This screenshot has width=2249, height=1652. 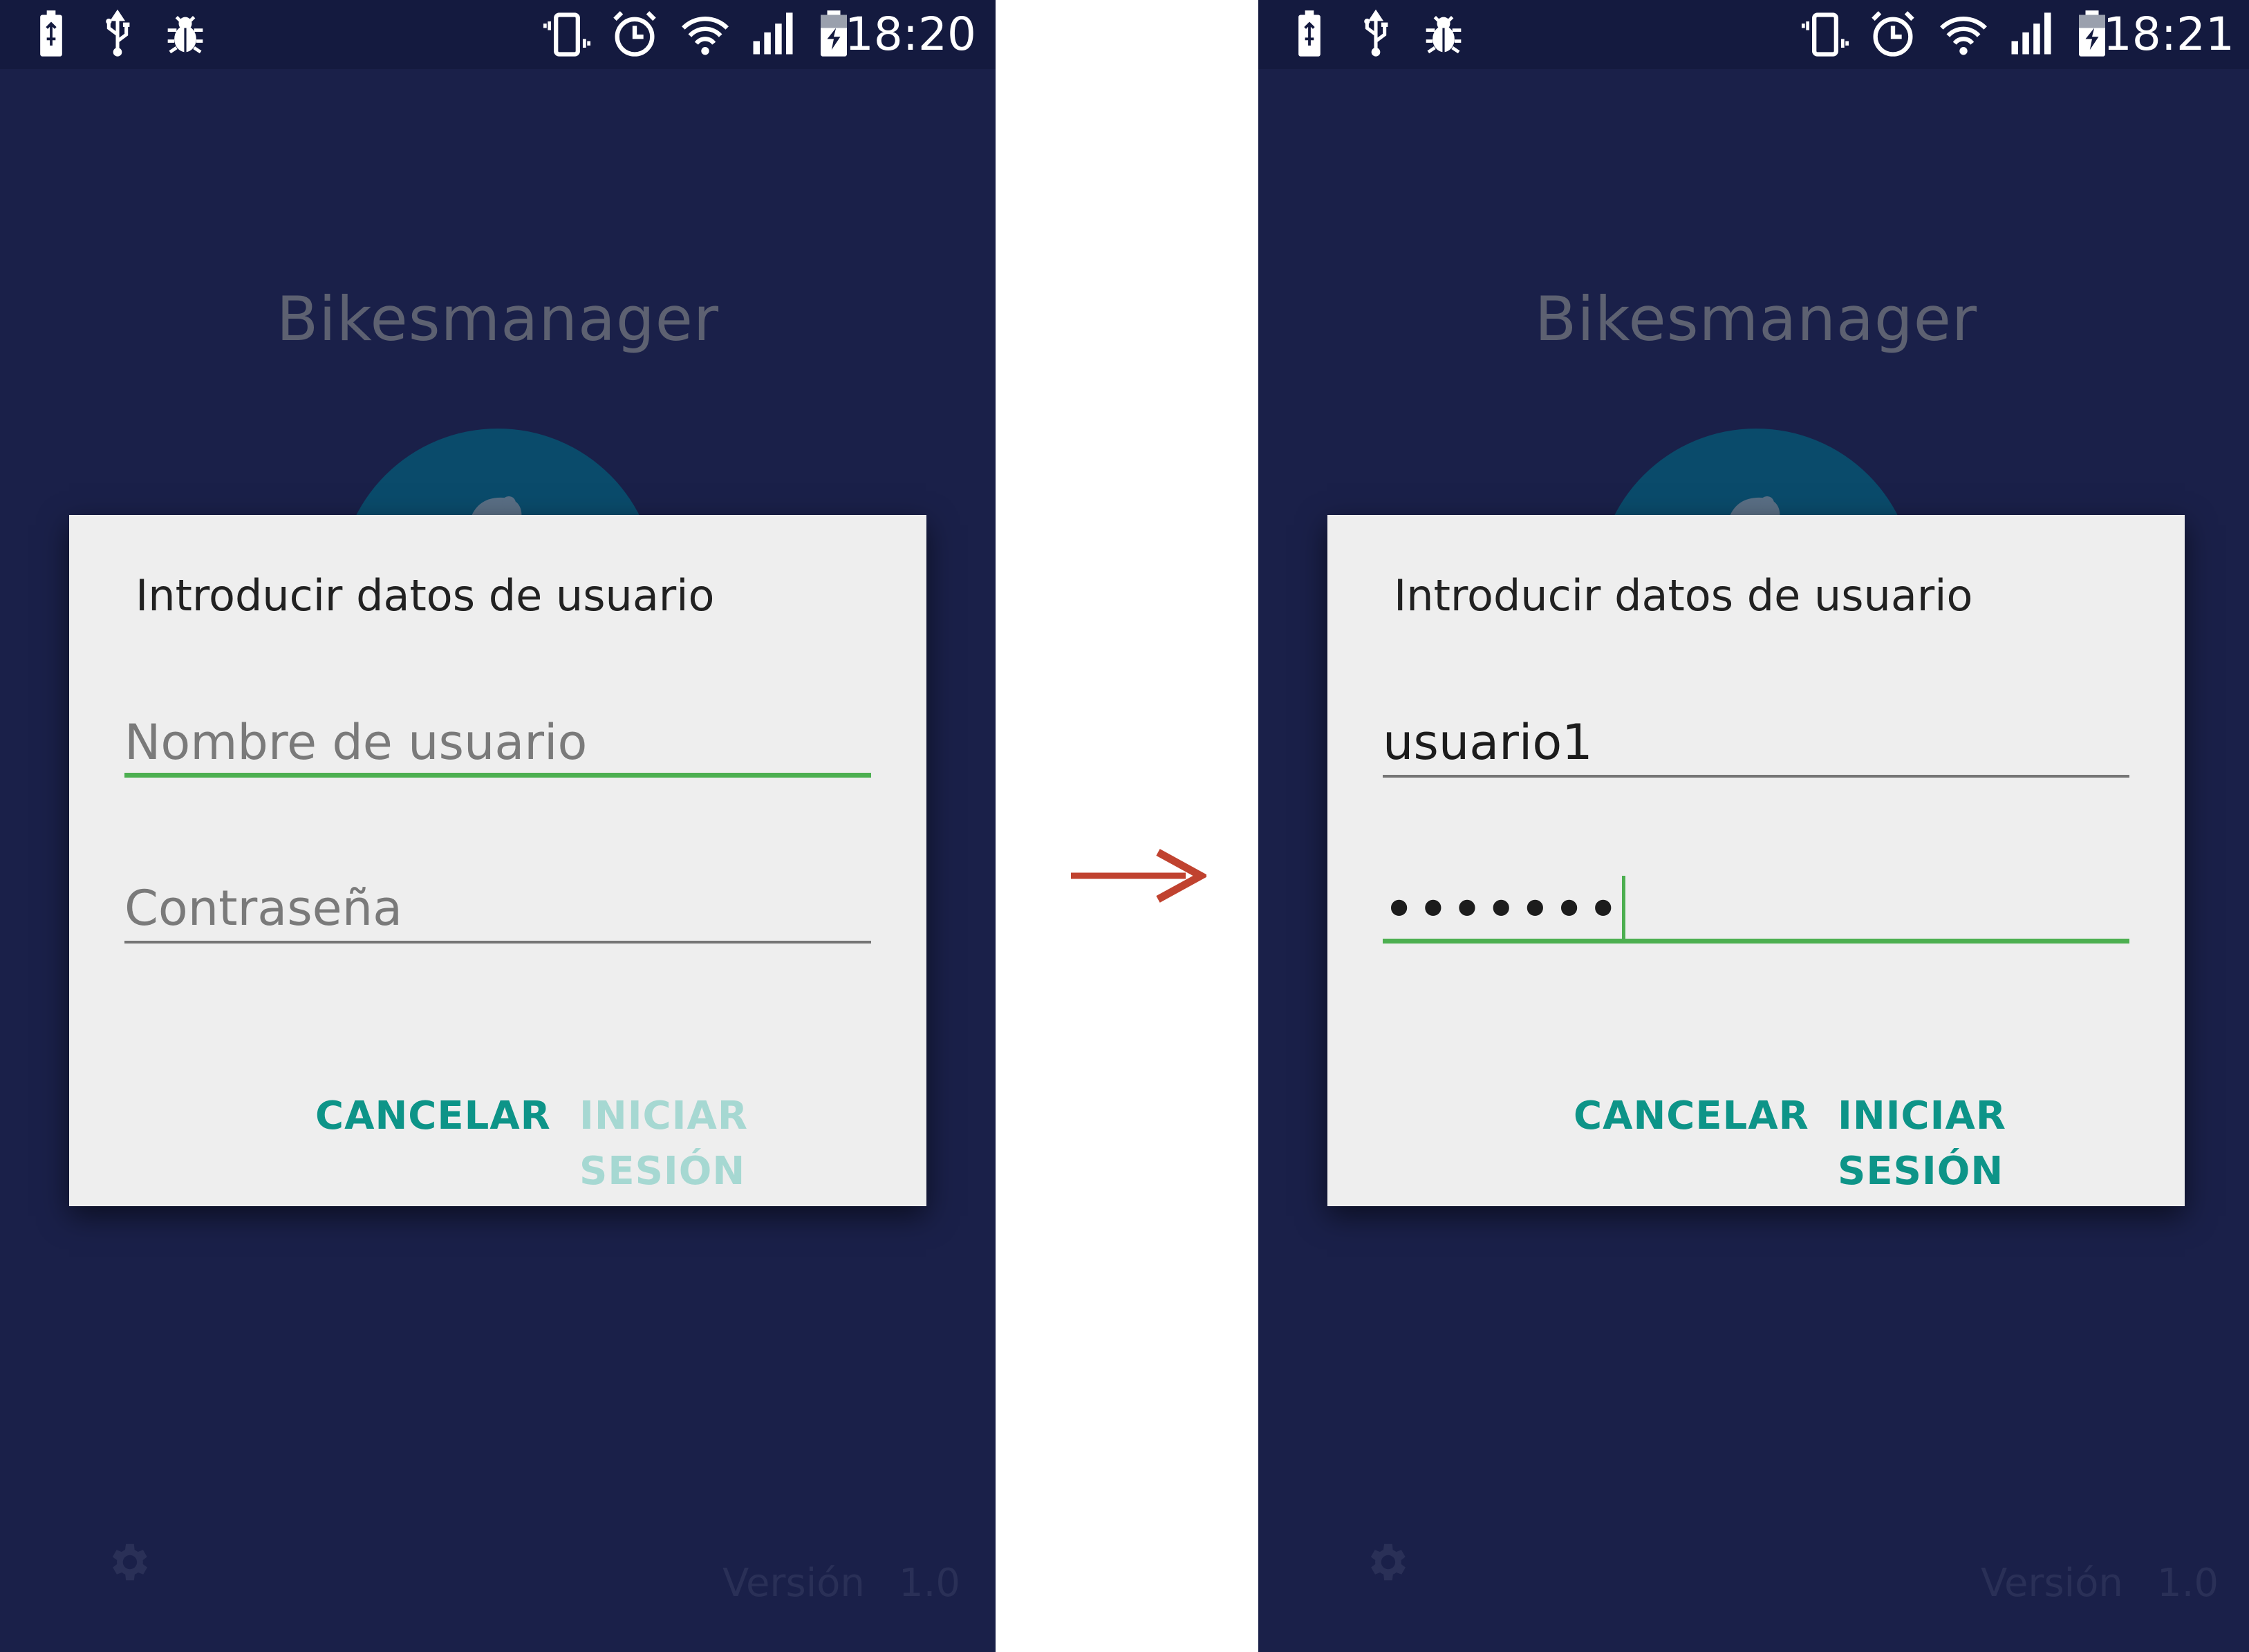 I want to click on username-field: usuario1, so click(x=1756, y=743).